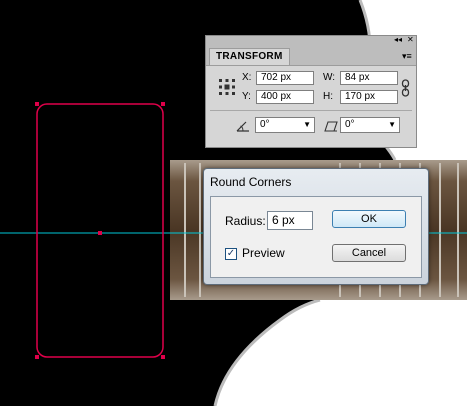 The width and height of the screenshot is (467, 406). What do you see at coordinates (231, 254) in the screenshot?
I see `preview-checkbox: ✓` at bounding box center [231, 254].